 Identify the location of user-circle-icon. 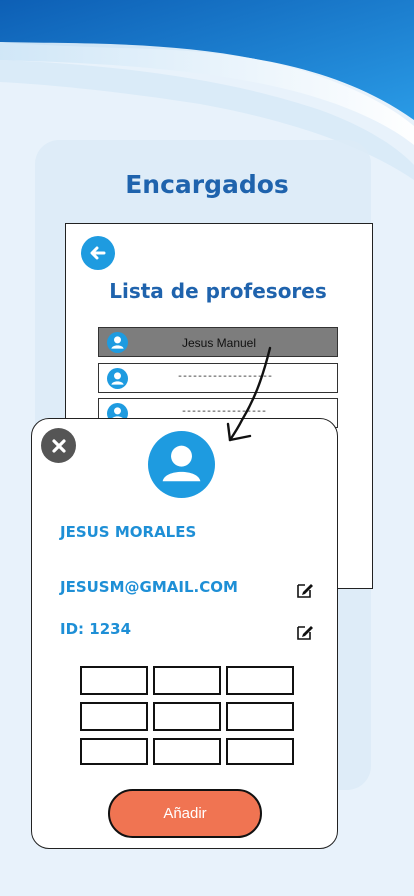
(117, 378).